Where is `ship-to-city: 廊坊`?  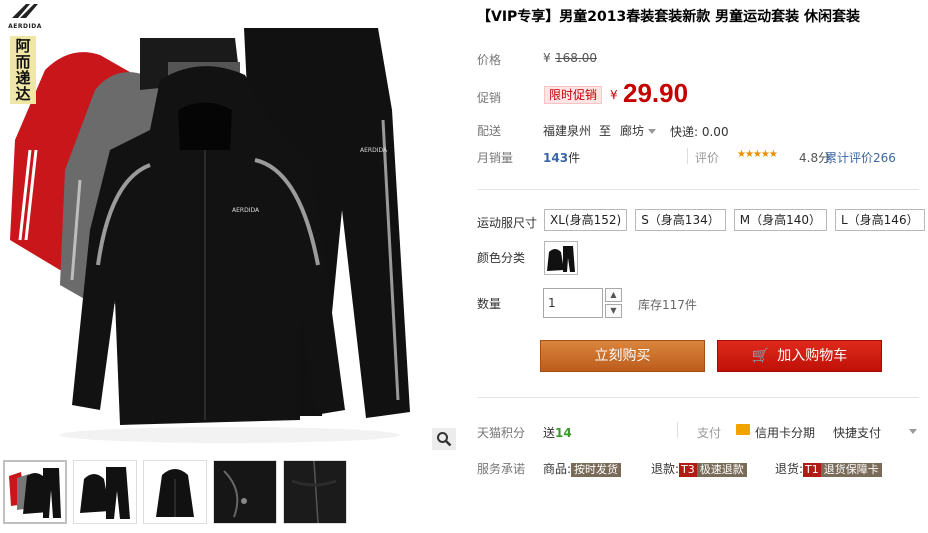
ship-to-city: 廊坊 is located at coordinates (632, 131).